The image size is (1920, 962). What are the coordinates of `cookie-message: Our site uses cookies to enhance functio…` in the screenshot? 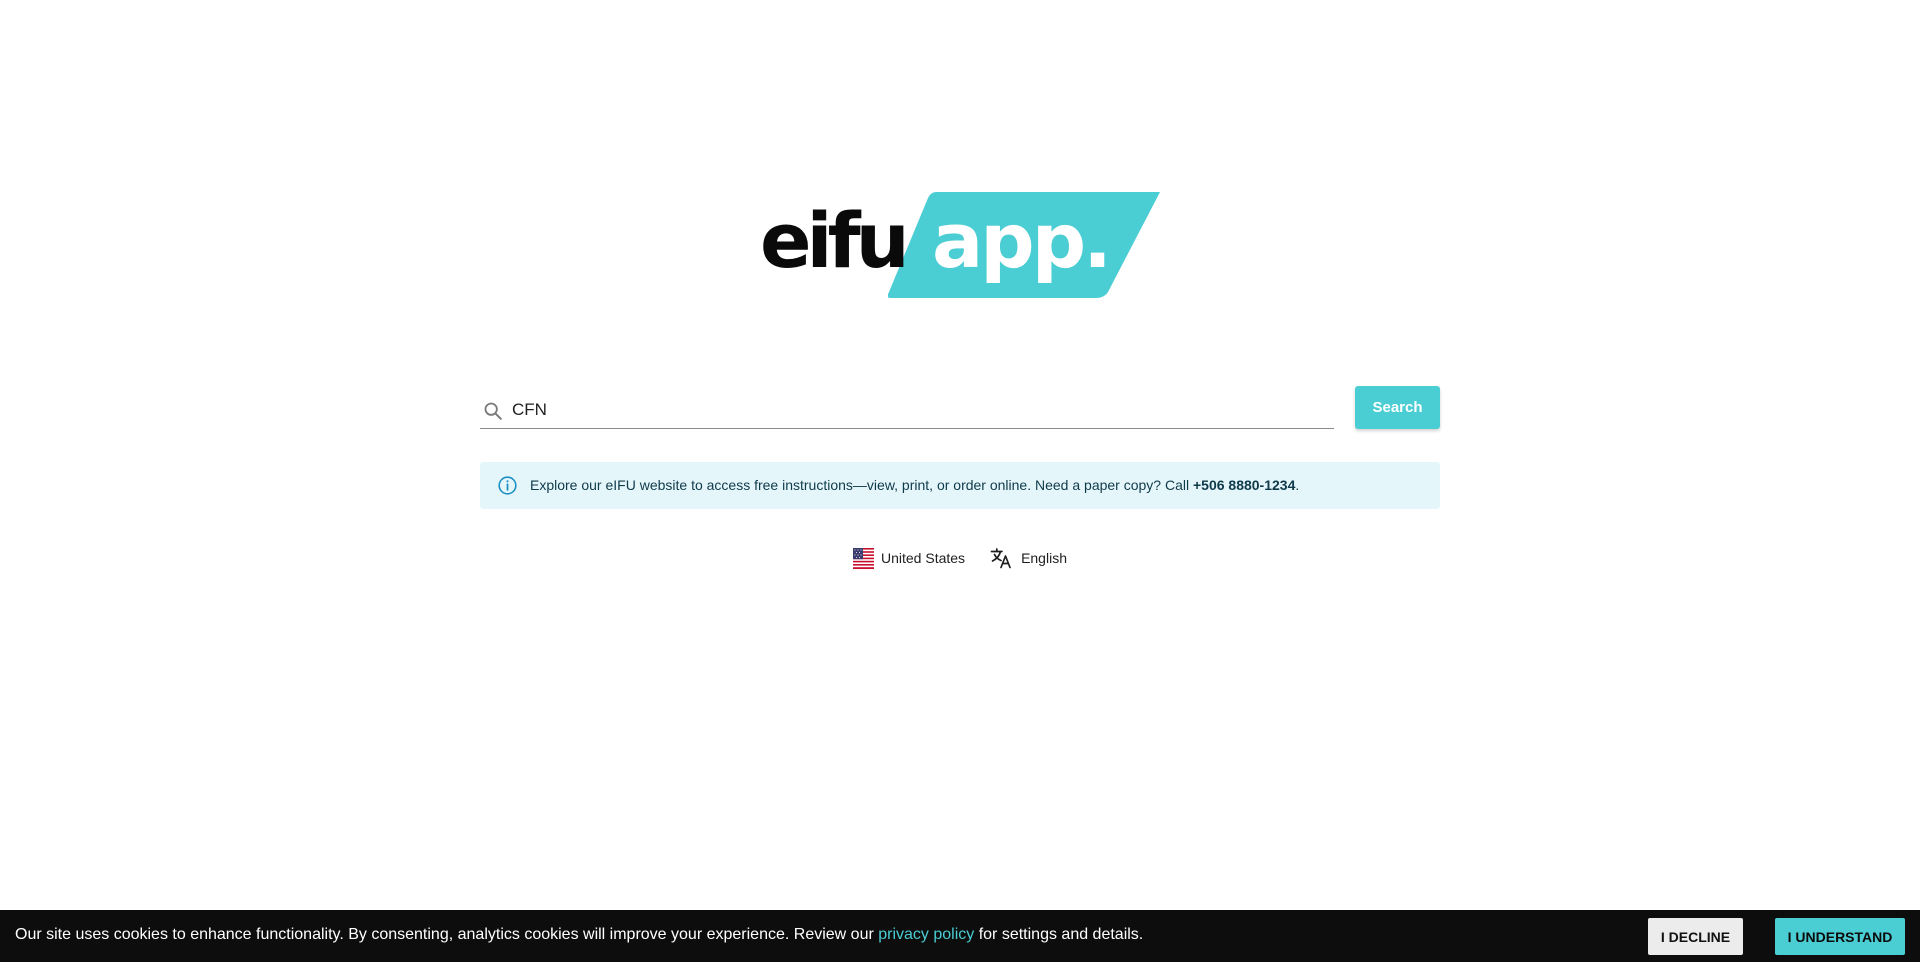 It's located at (579, 935).